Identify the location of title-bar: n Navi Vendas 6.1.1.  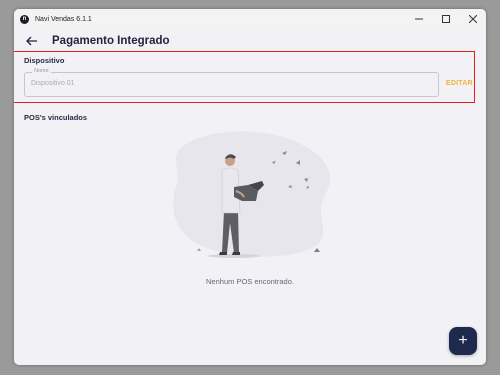
(250, 19).